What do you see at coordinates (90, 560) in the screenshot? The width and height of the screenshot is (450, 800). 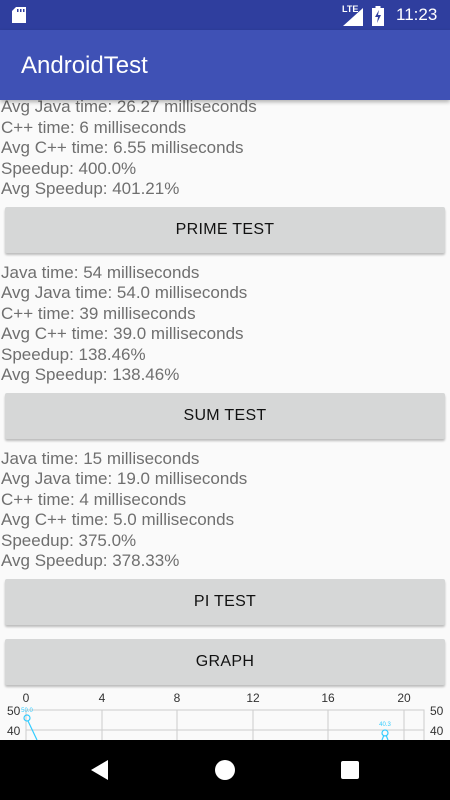 I see `result-line: Avg Speedup: 378.33%` at bounding box center [90, 560].